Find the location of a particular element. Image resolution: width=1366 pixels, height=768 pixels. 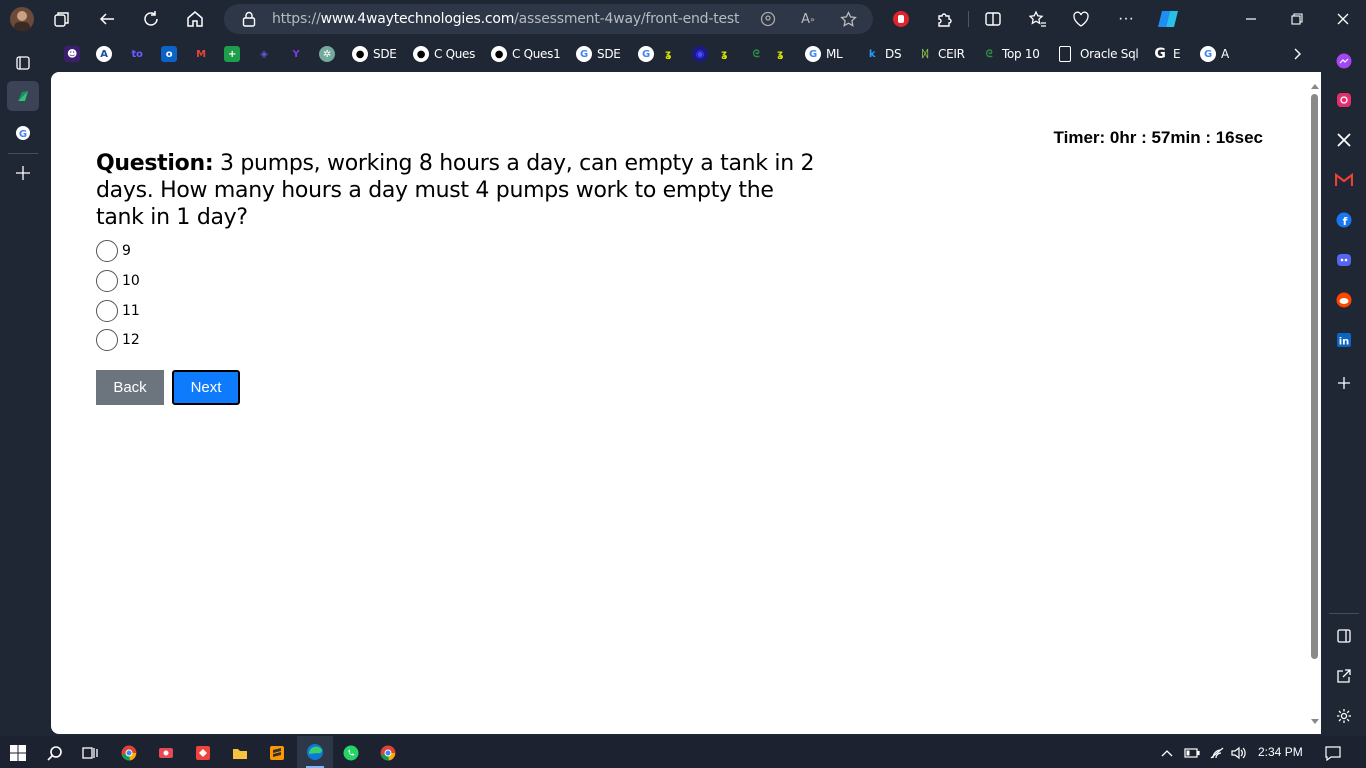

volume-icon is located at coordinates (1239, 753).